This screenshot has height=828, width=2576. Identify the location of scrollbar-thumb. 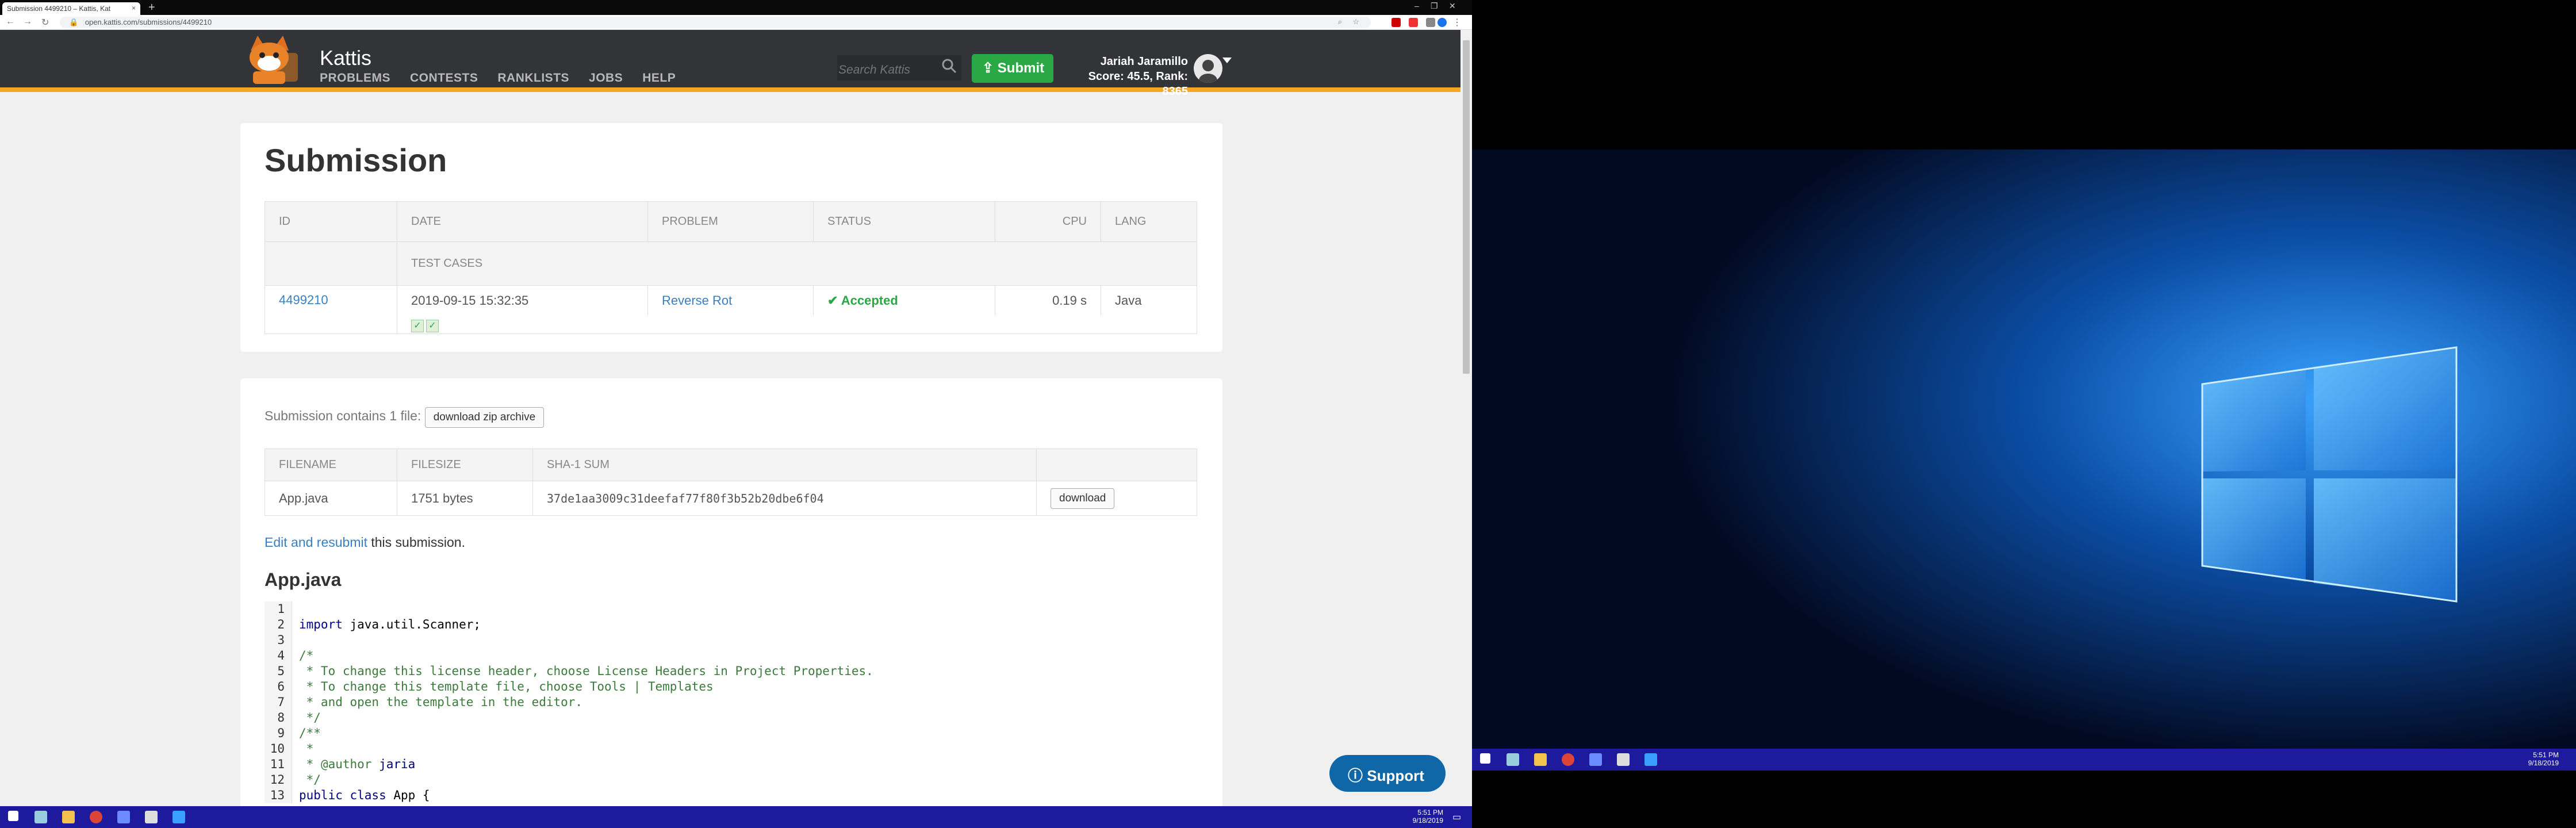
(1466, 207).